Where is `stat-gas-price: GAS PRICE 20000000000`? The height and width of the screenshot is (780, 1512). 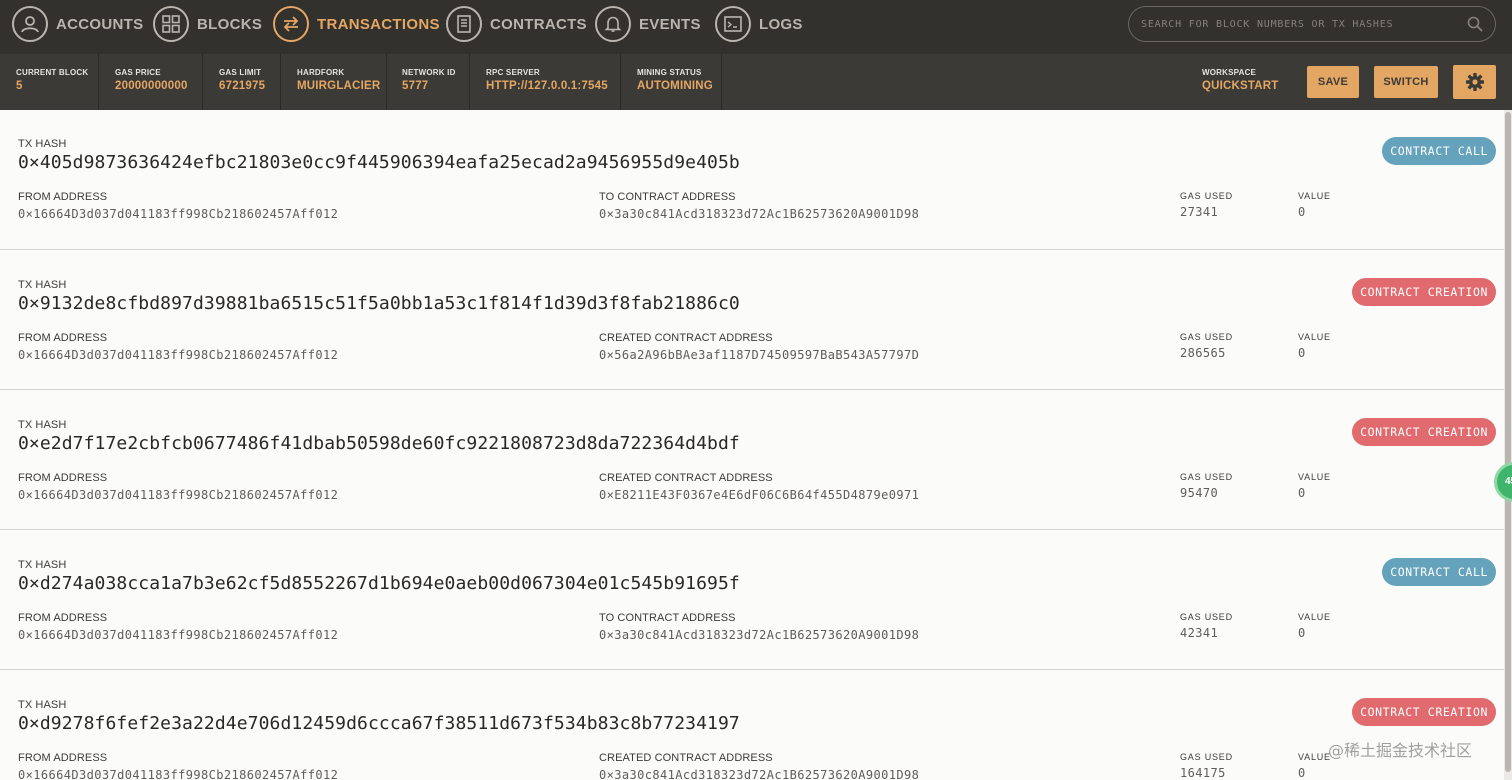
stat-gas-price: GAS PRICE 20000000000 is located at coordinates (151, 82).